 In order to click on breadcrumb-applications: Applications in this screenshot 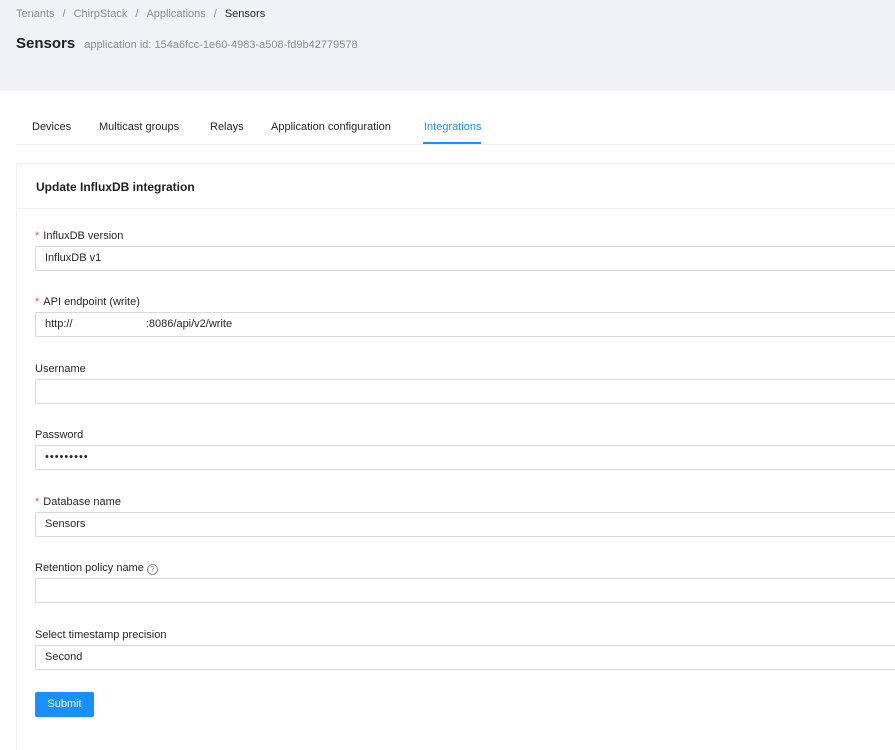, I will do `click(175, 14)`.